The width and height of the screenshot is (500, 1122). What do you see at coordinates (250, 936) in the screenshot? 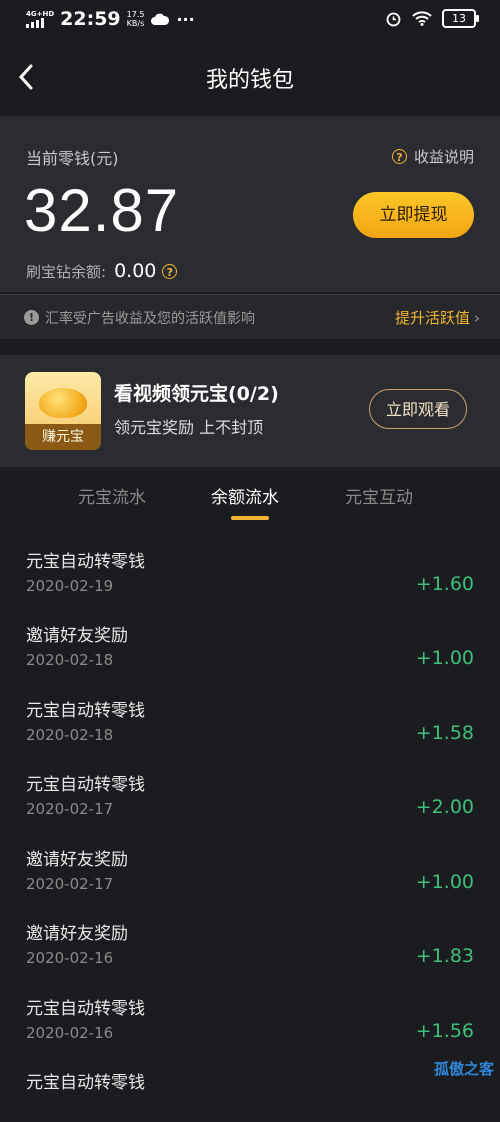
I see `list-item: 邀请好友奖励 2020-02-16 +1.83` at bounding box center [250, 936].